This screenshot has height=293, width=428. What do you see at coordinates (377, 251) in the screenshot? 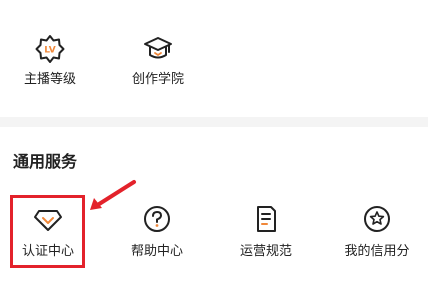
I see `credit-score-label: 我的信用分` at bounding box center [377, 251].